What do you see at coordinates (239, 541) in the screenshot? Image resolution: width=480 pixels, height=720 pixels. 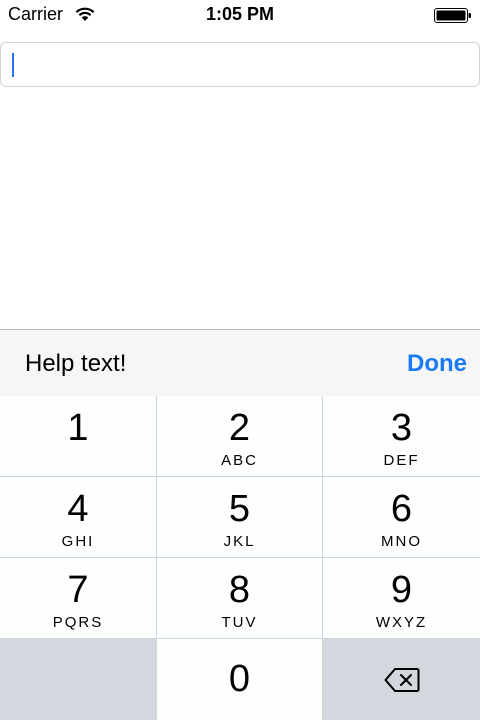 I see `key-letters: JKL` at bounding box center [239, 541].